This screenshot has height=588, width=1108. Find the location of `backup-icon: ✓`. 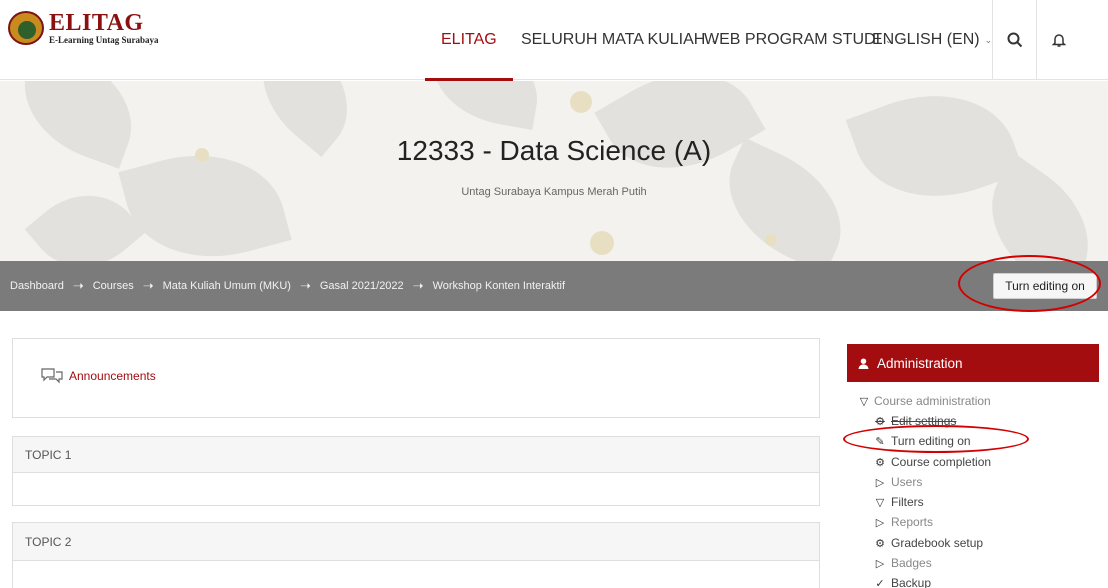

backup-icon: ✓ is located at coordinates (880, 582).